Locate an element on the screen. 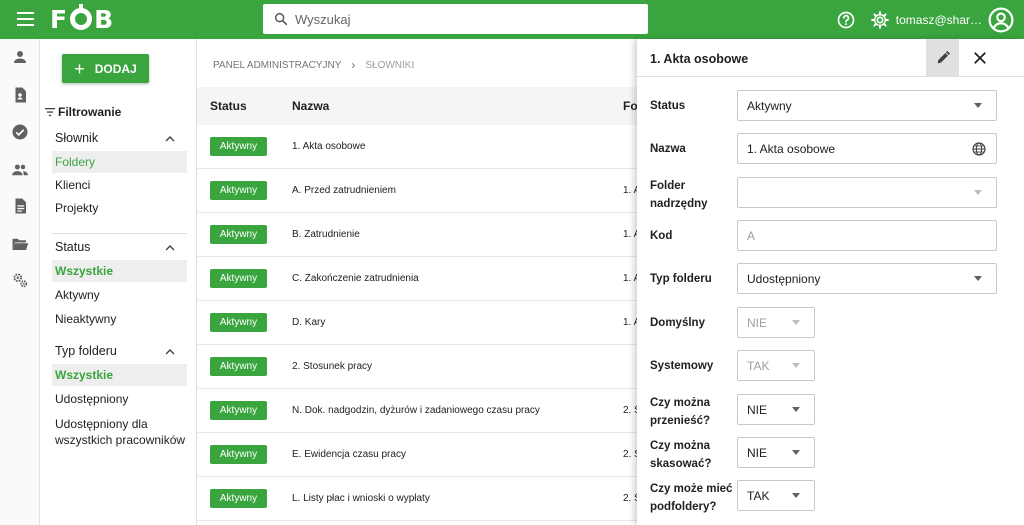 The width and height of the screenshot is (1024, 525). movable-label: Czy można przenieść? is located at coordinates (680, 412).